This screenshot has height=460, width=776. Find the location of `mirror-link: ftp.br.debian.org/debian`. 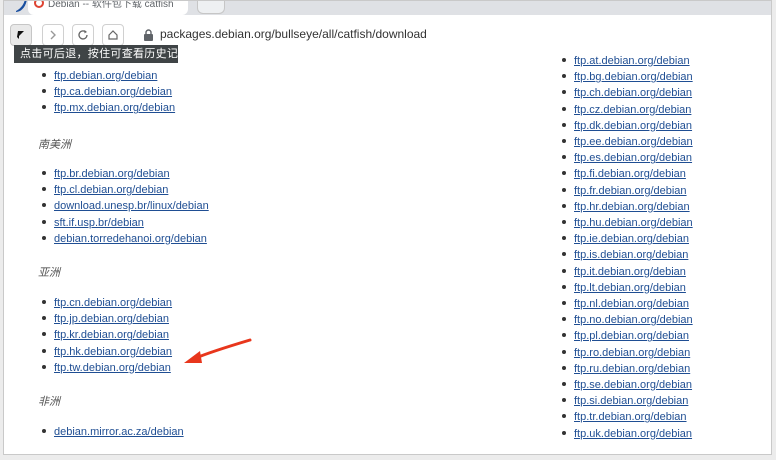

mirror-link: ftp.br.debian.org/debian is located at coordinates (112, 174).